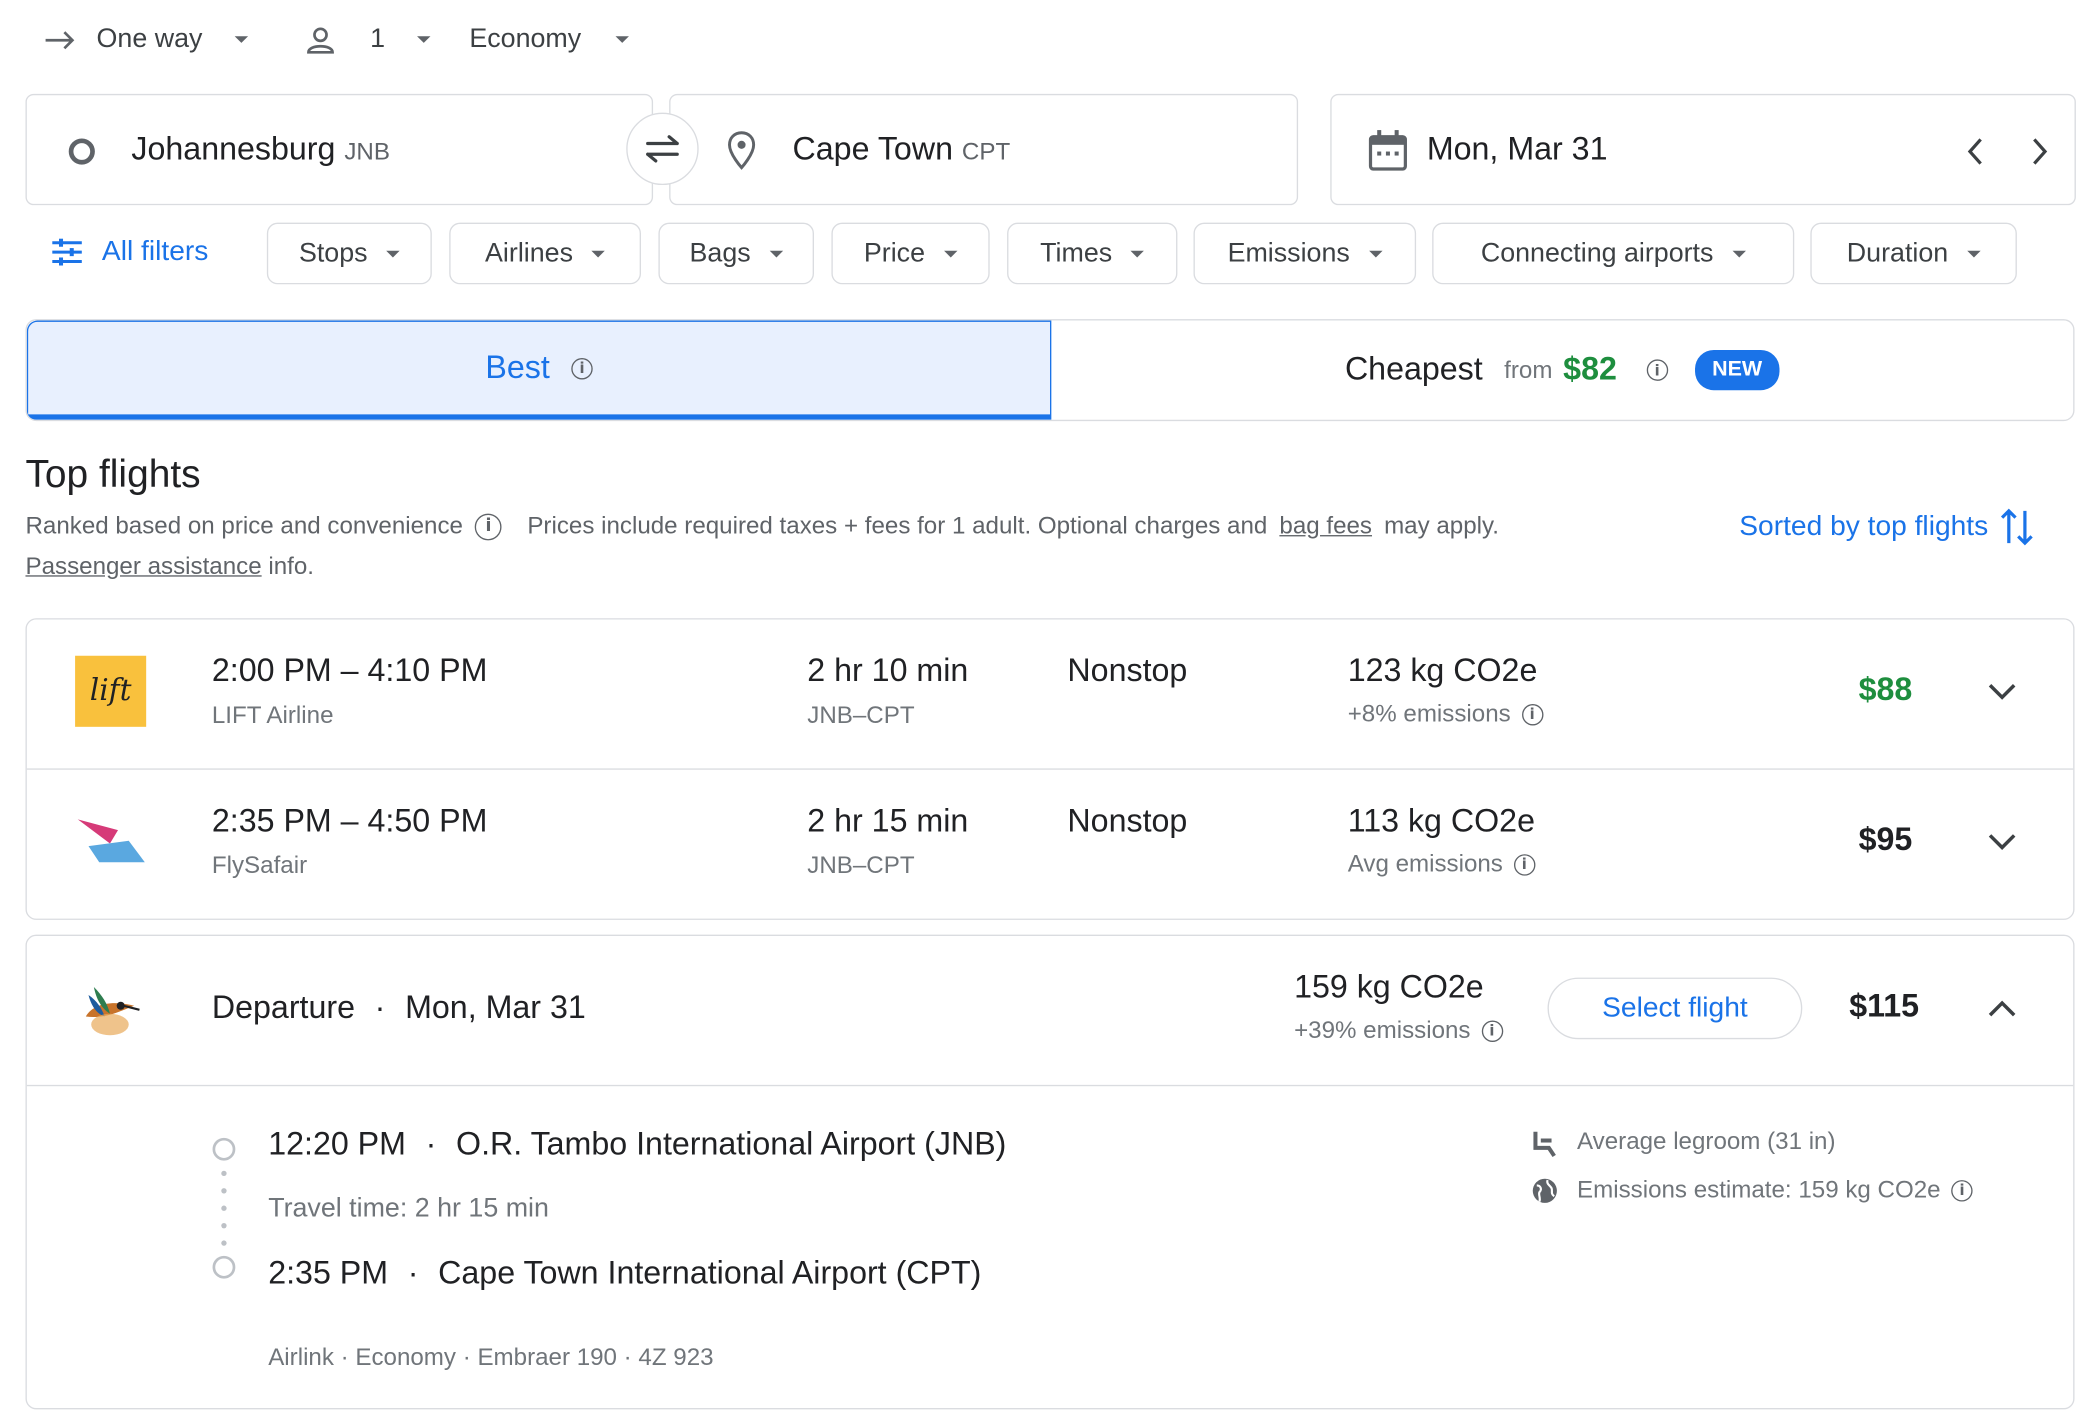 This screenshot has width=2100, height=1424. Describe the element at coordinates (320, 39) in the screenshot. I see `person-icon` at that location.